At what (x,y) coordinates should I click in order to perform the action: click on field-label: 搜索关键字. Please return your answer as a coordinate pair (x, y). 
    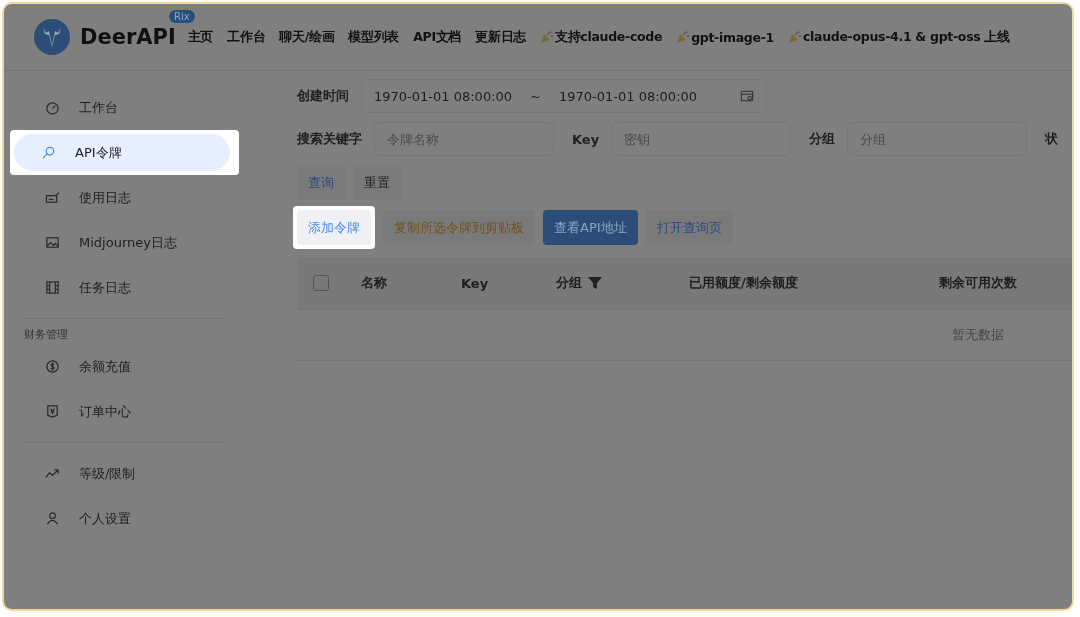
    Looking at the image, I should click on (329, 139).